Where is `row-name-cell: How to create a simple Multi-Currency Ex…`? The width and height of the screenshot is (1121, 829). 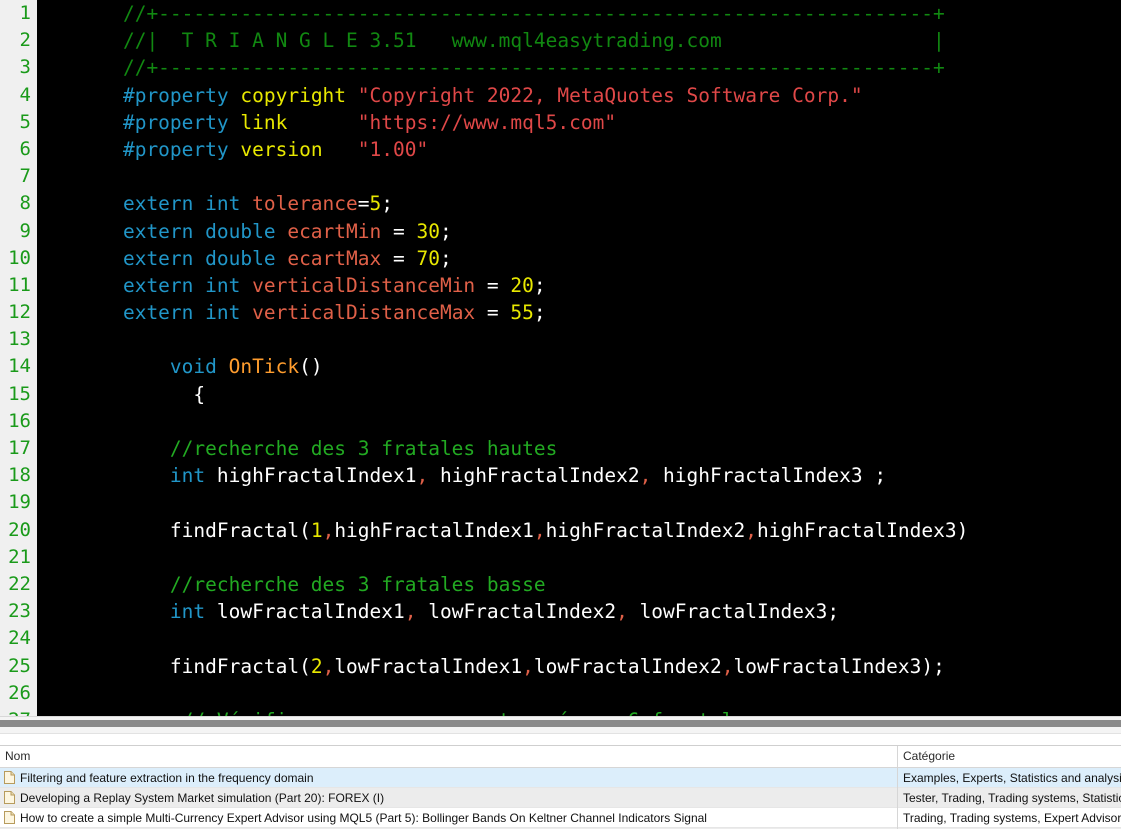
row-name-cell: How to create a simple Multi-Currency Ex… is located at coordinates (449, 817).